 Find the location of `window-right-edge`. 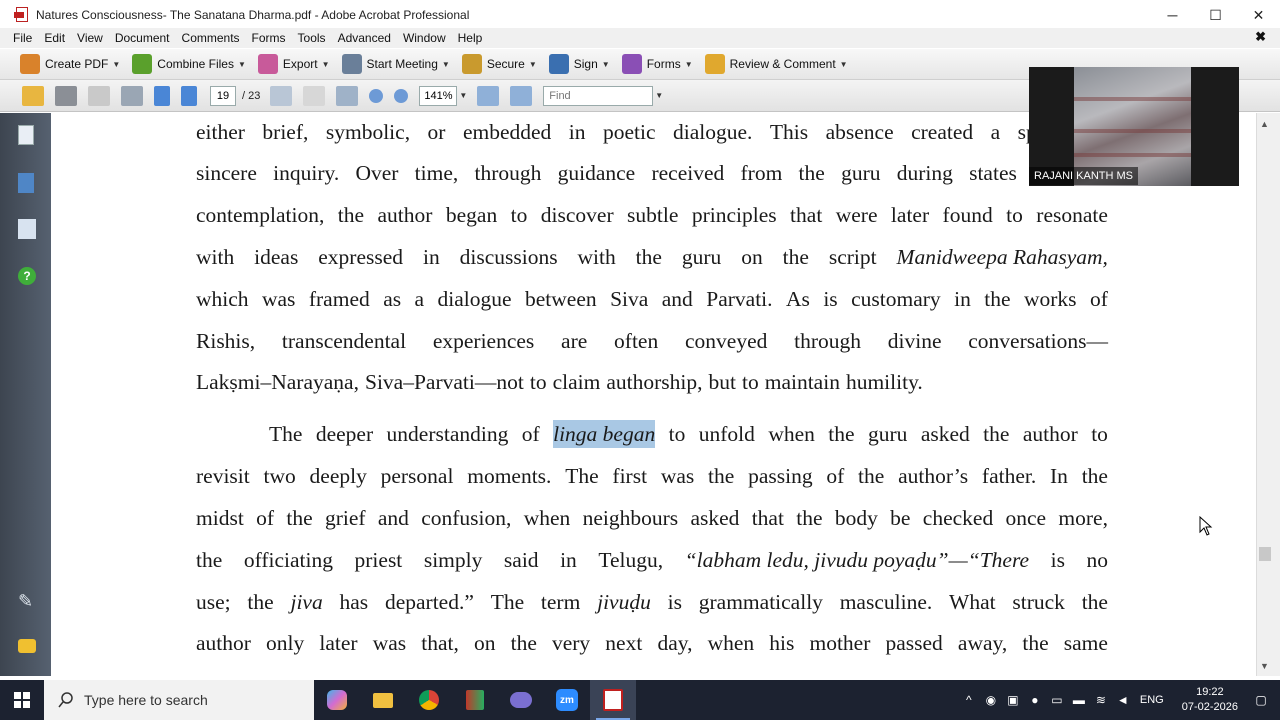

window-right-edge is located at coordinates (1276, 394).